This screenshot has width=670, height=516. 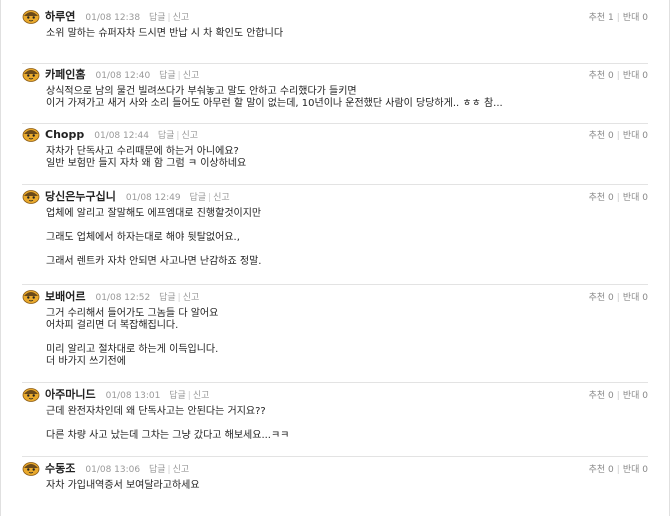 I want to click on comment-text-line: 상식적으로 남의 물건 빌려쓰다가 부숴놓고 말도 안하고 수리했다가 들키면, so click(x=201, y=91).